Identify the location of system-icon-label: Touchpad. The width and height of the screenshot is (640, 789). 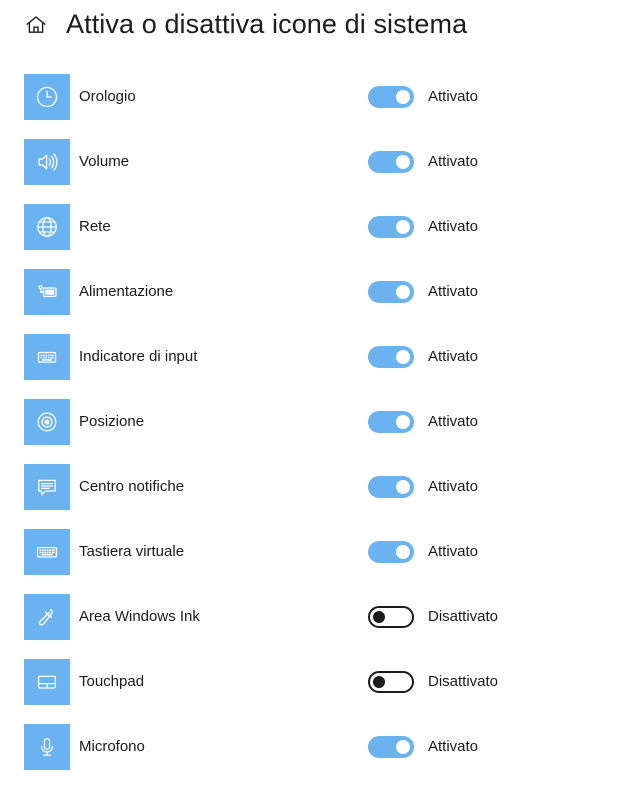
(112, 681).